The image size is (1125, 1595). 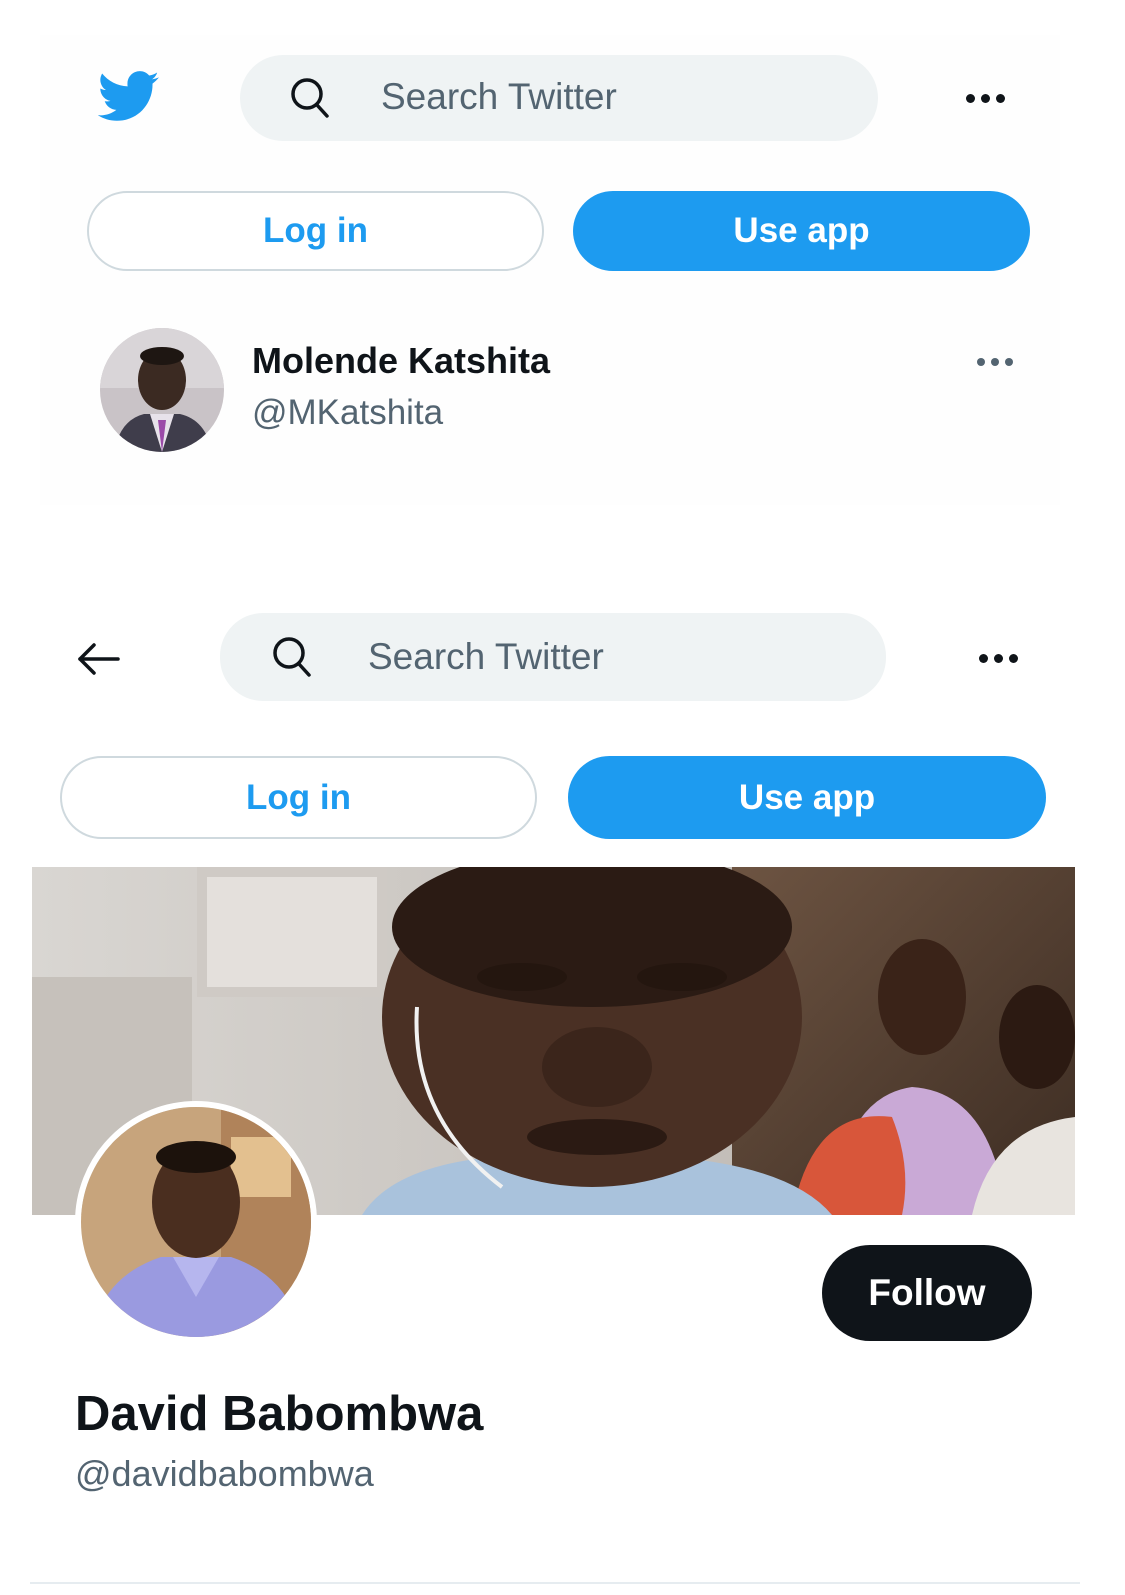 I want to click on profile-name: Molende Katshita, so click(x=401, y=360).